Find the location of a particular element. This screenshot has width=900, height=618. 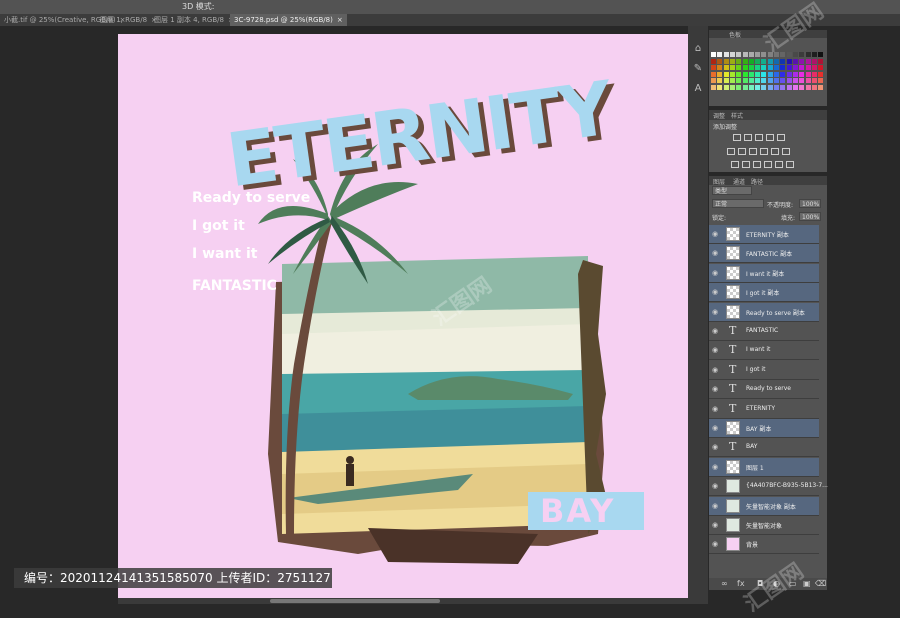

layer-row: ◉ T Ready to serve is located at coordinates (764, 390).